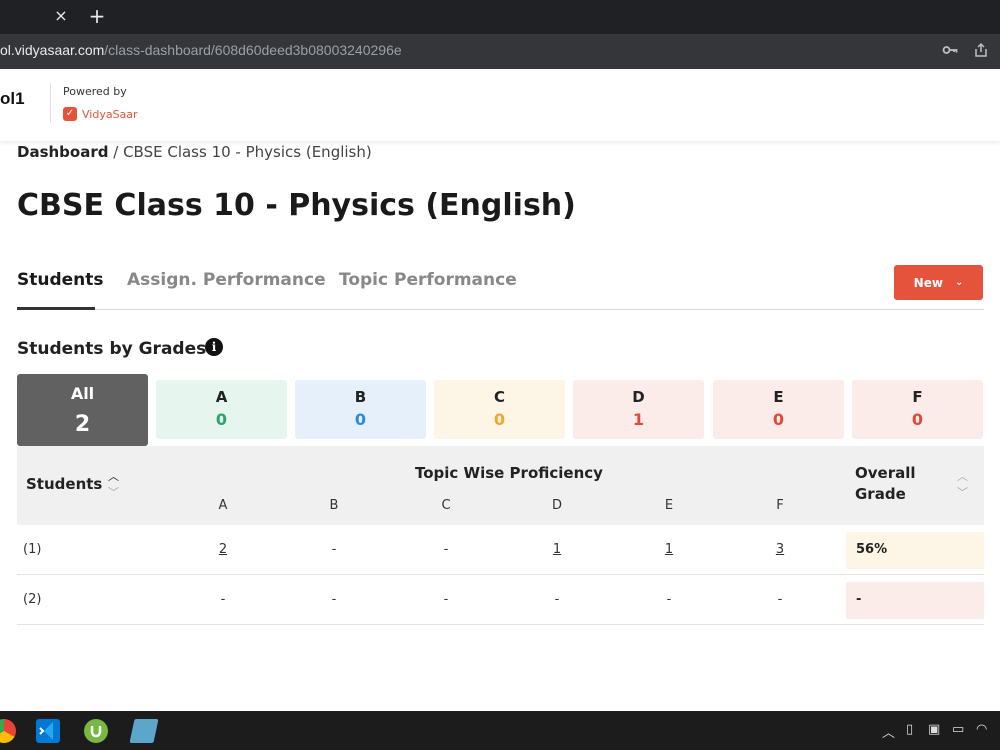 The height and width of the screenshot is (750, 1000). I want to click on grade-filter-d: D 1, so click(638, 409).